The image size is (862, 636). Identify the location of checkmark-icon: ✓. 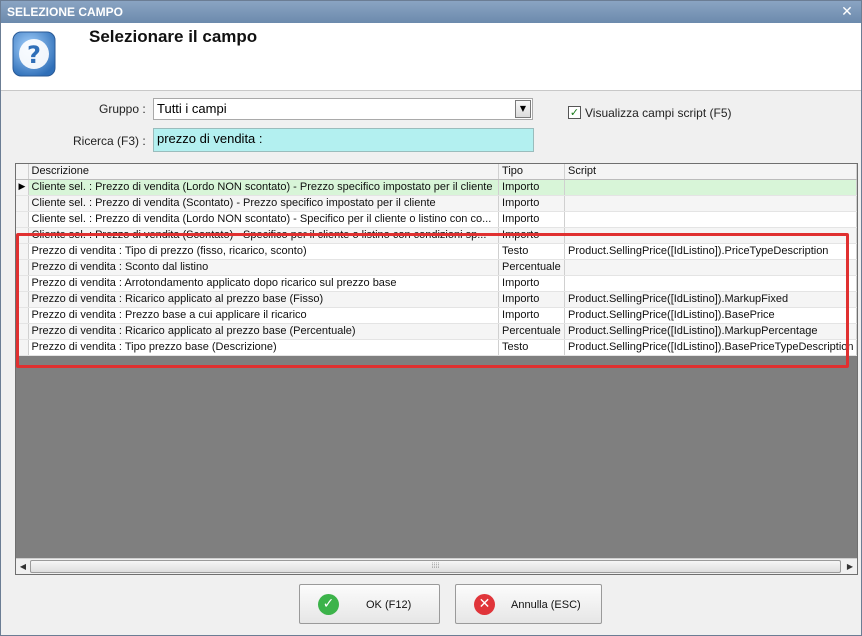
(328, 604).